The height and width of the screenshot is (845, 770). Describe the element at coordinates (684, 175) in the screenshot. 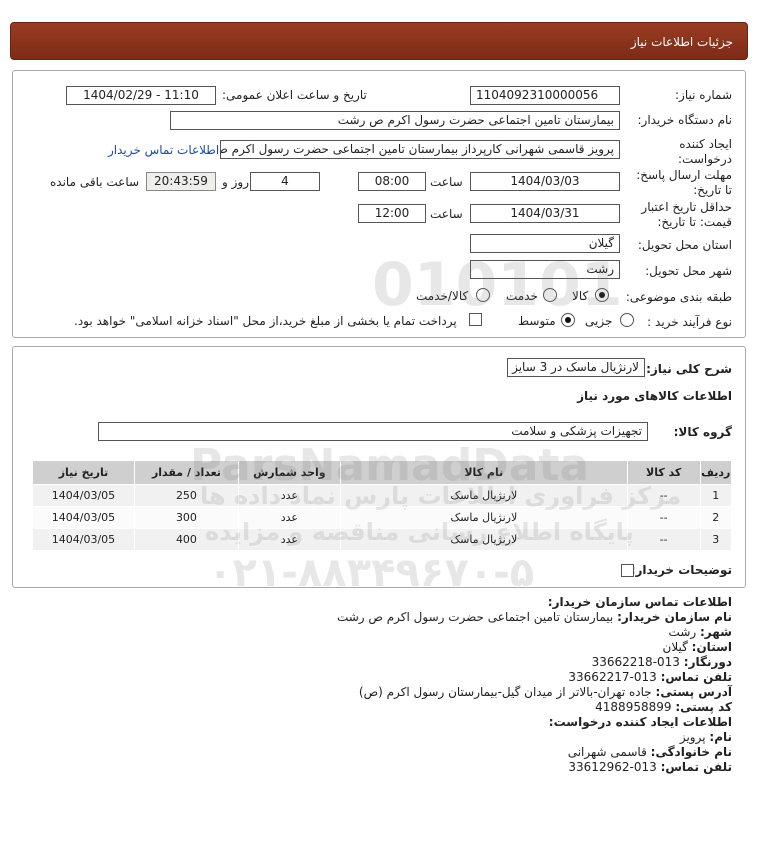

I see `deadline-label-1: مهلت ارسال پاسخ:` at that location.